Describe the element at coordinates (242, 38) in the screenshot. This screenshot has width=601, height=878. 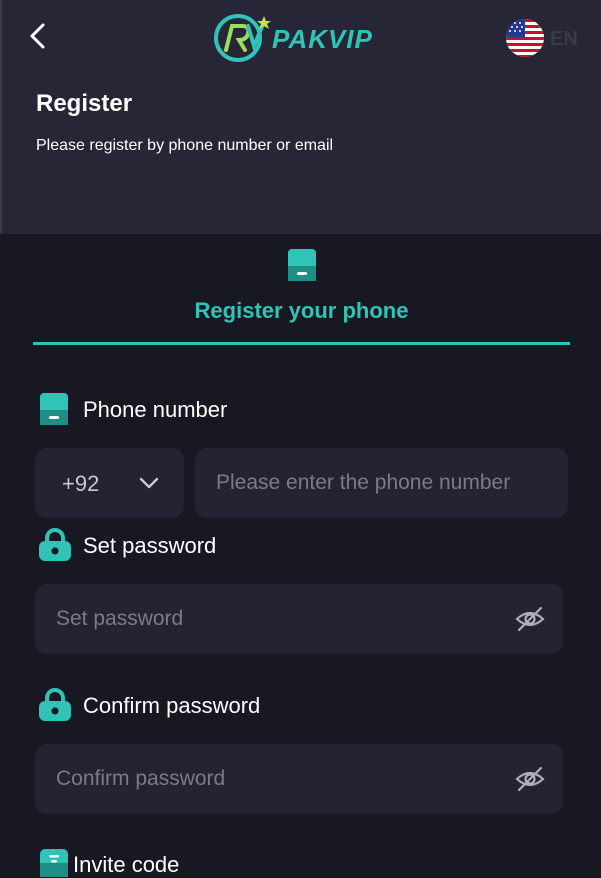
I see `logo-emblem-icon` at that location.